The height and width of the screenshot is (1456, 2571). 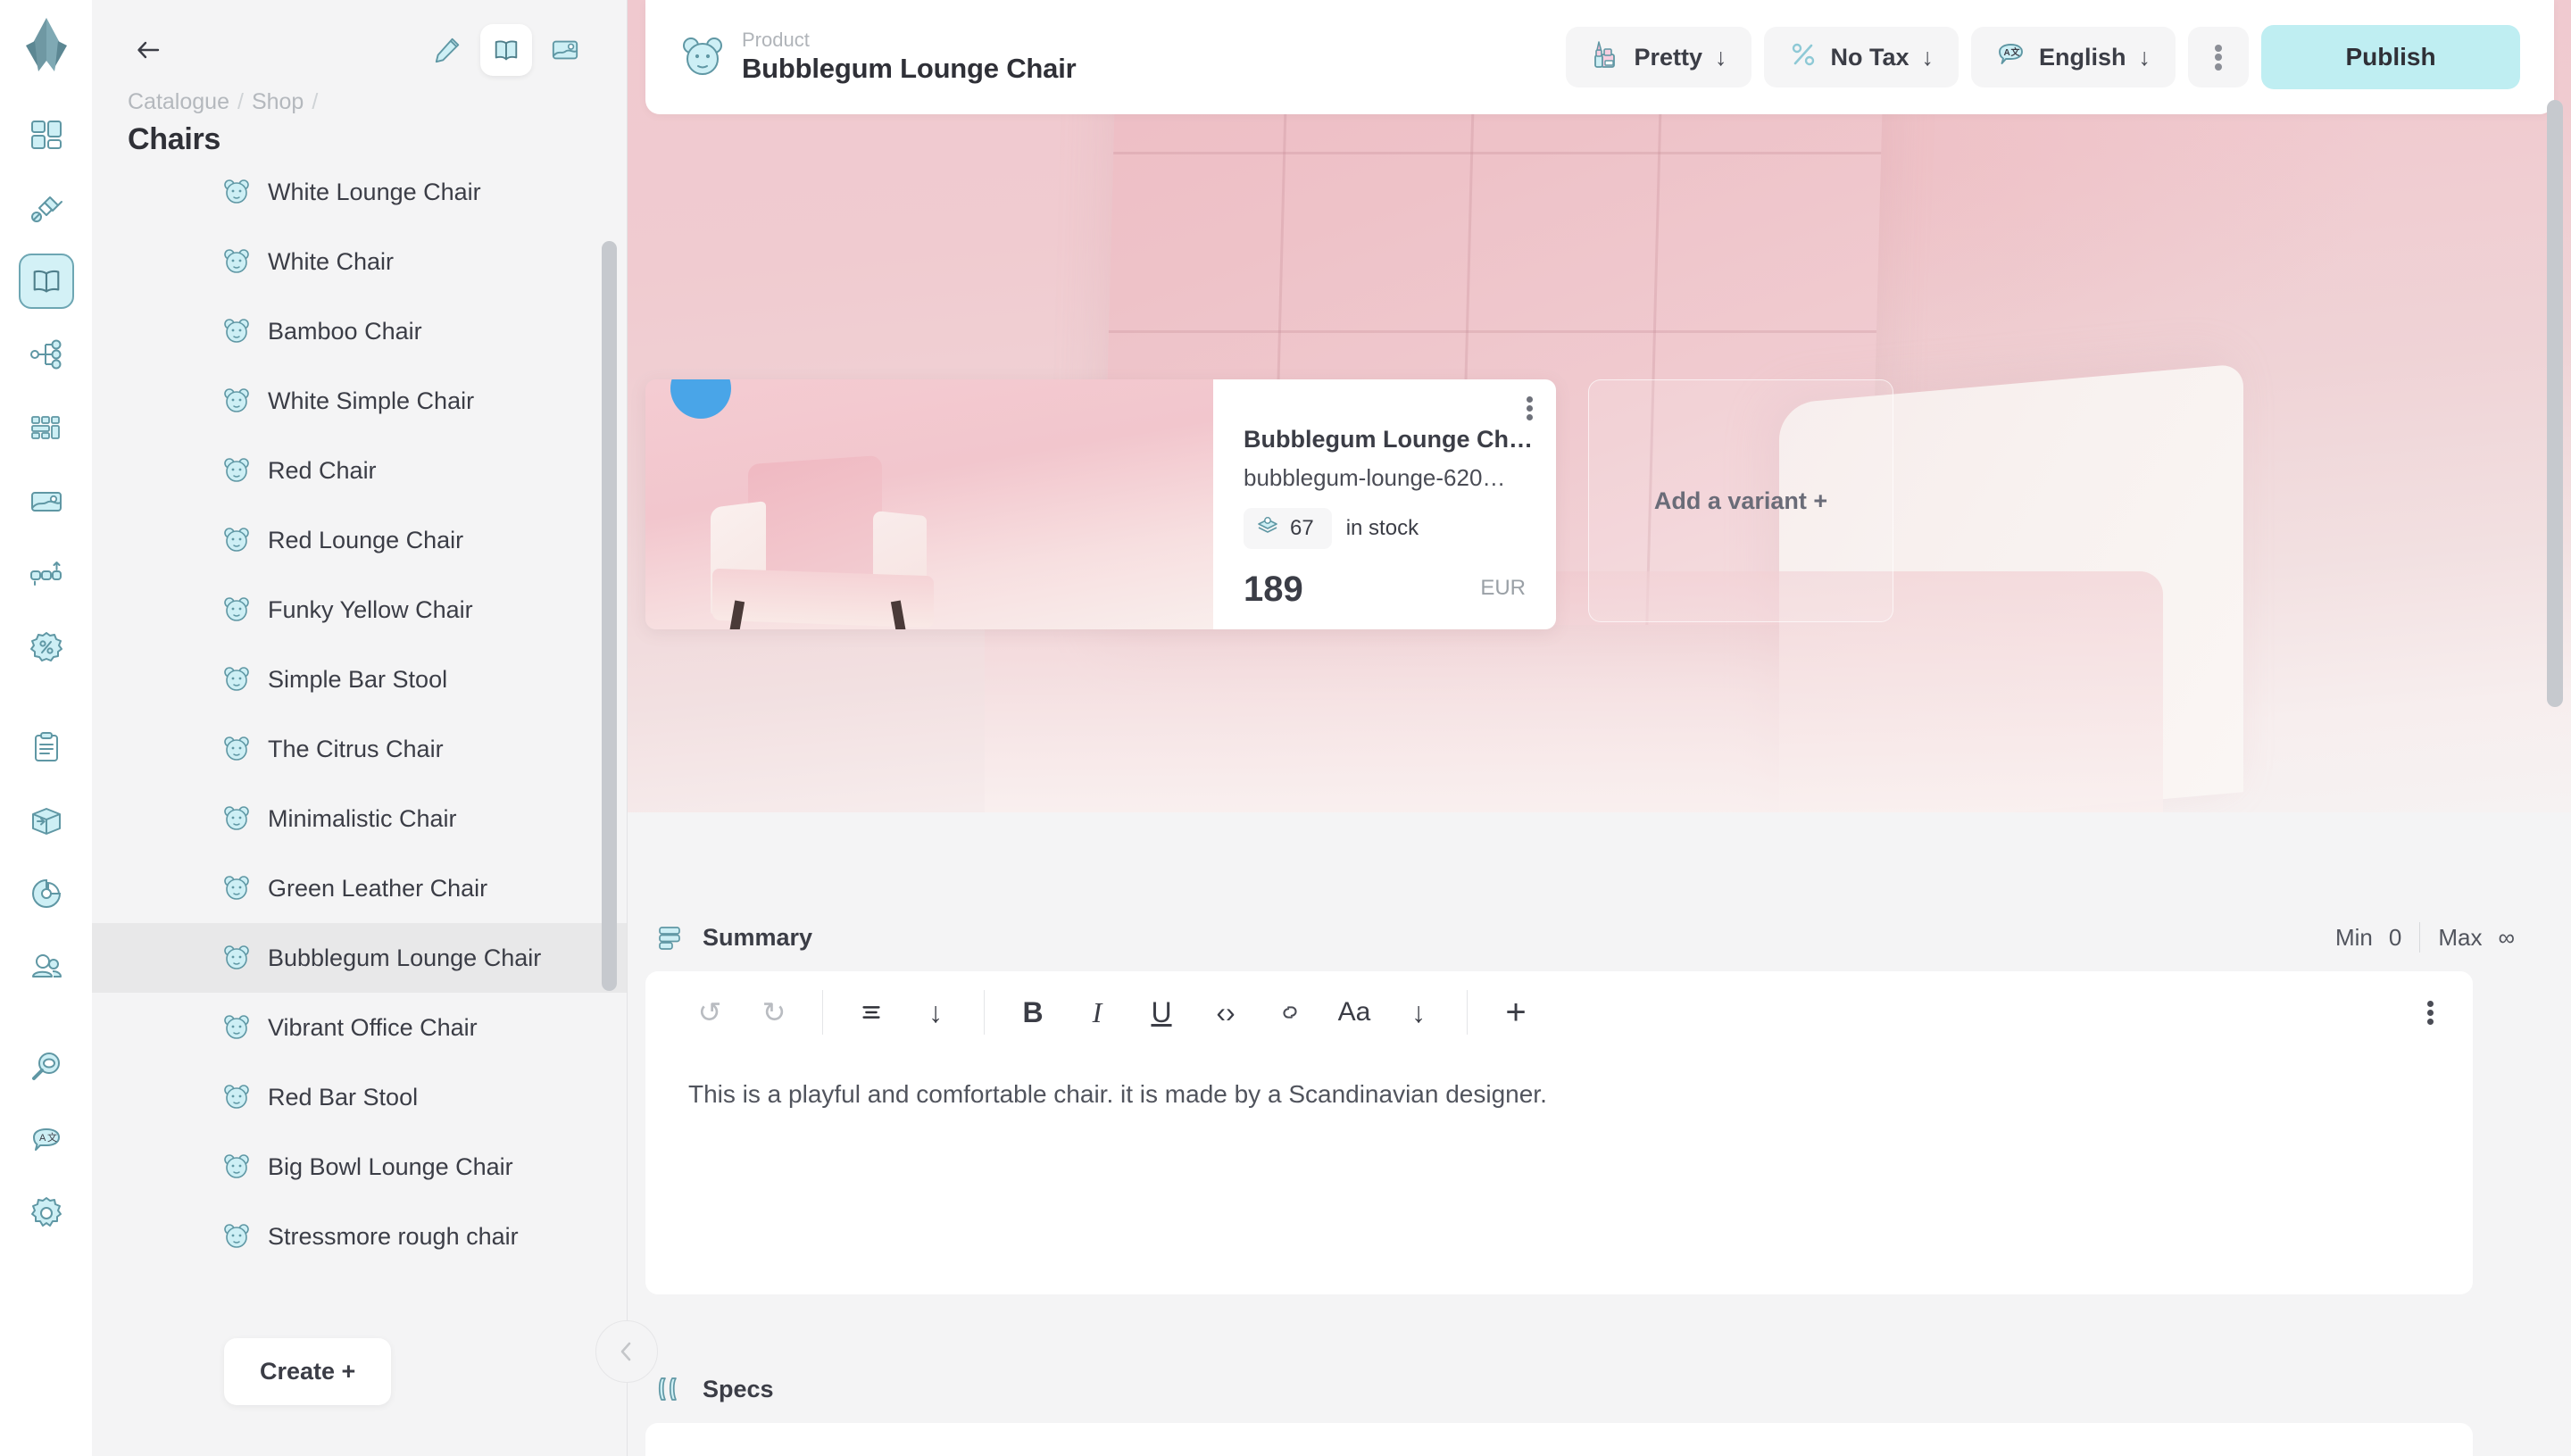 I want to click on format-group: B I U ‹› Aa ↓, so click(x=1226, y=1012).